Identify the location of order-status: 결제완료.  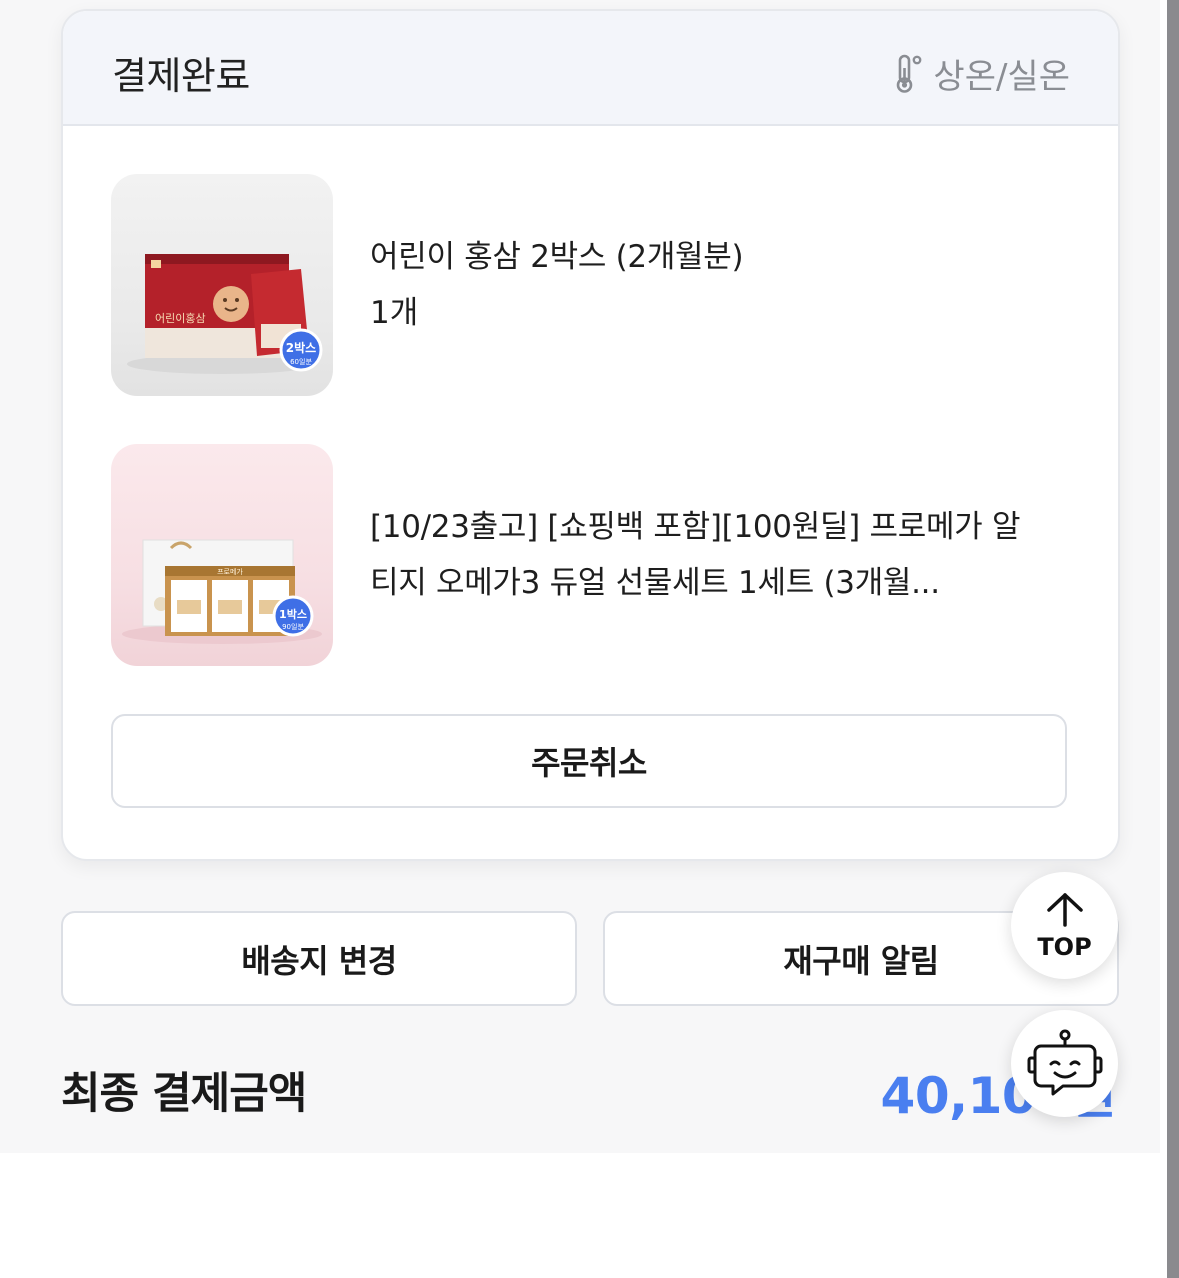
(181, 76).